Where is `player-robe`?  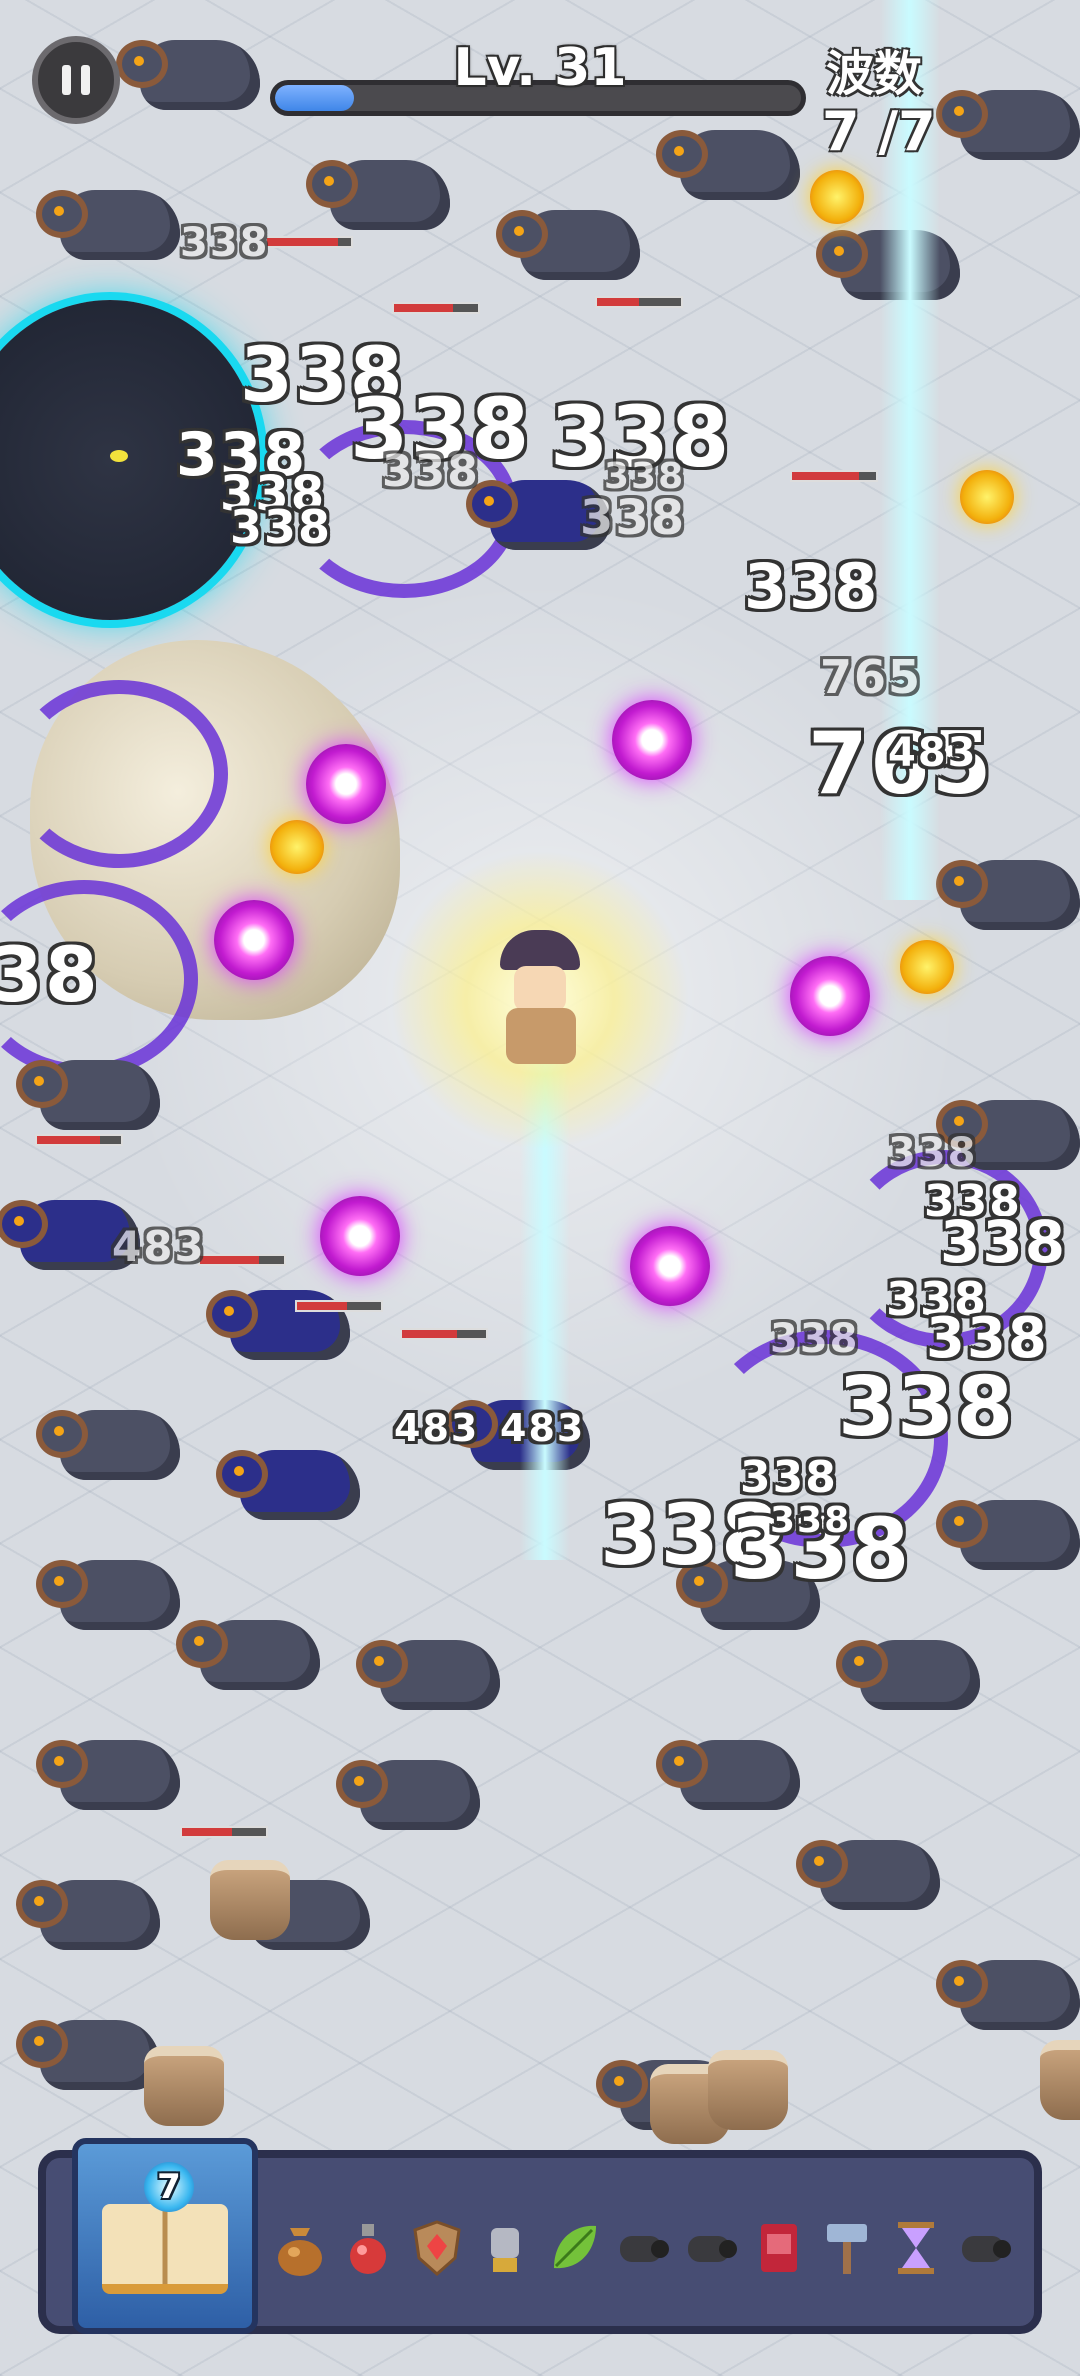
player-robe is located at coordinates (541, 1036).